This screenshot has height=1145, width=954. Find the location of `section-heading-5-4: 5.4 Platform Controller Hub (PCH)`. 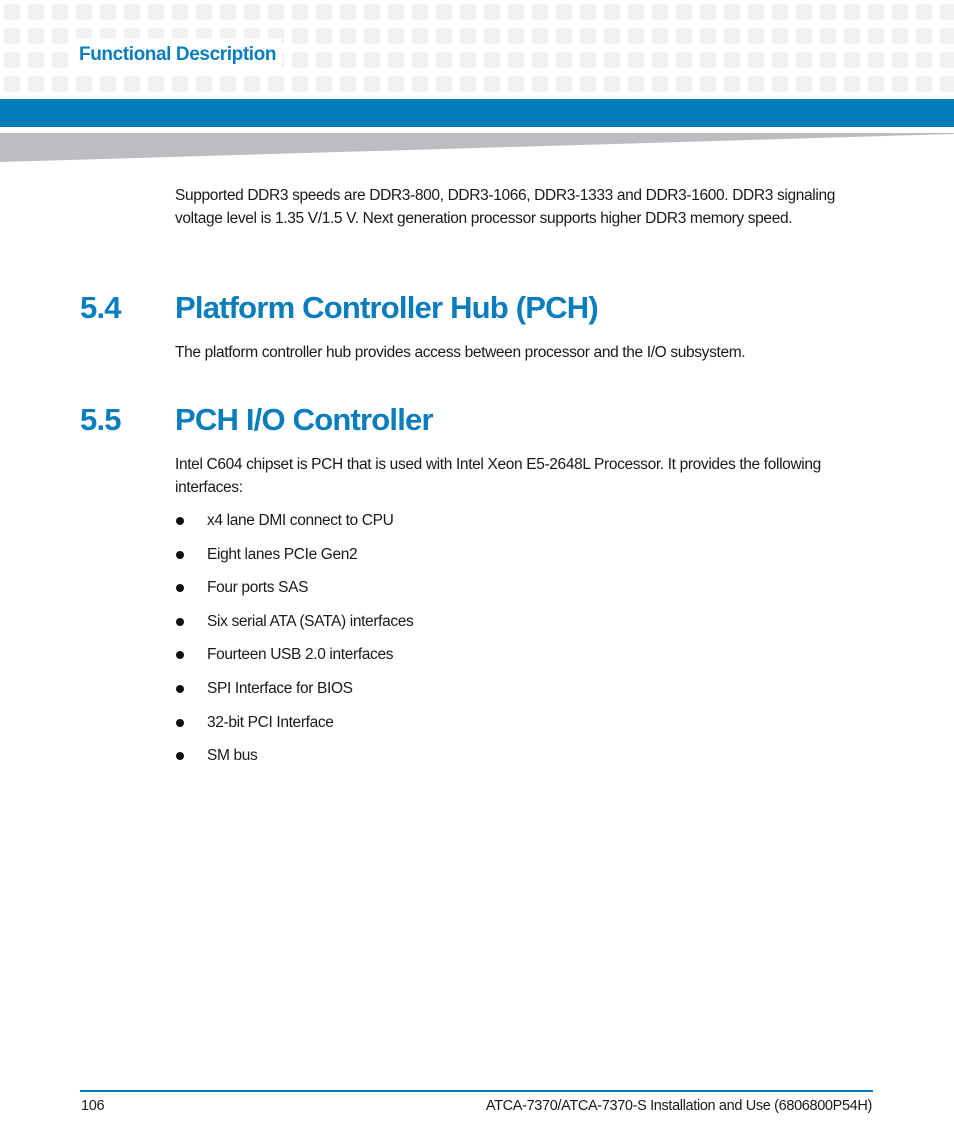

section-heading-5-4: 5.4 Platform Controller Hub (PCH) is located at coordinates (339, 308).